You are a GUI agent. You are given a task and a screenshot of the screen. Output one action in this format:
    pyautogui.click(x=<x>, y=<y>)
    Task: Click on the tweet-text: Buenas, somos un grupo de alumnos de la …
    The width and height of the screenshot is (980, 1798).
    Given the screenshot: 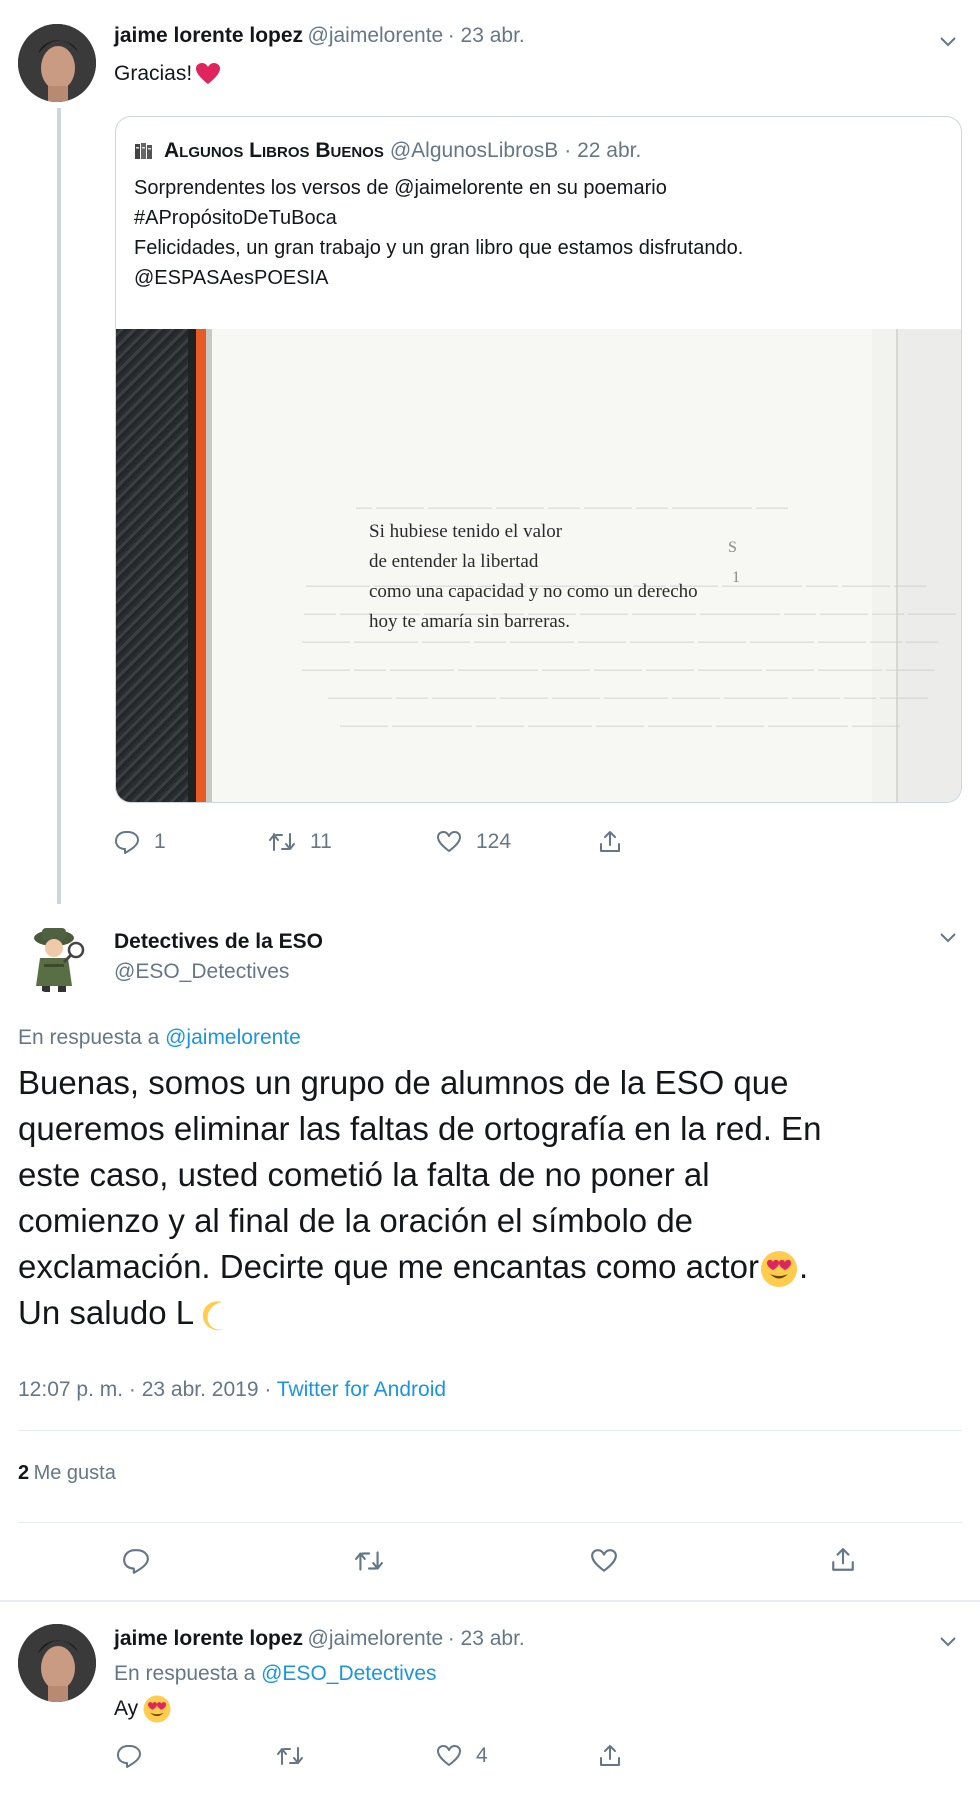 What is the action you would take?
    pyautogui.click(x=419, y=1198)
    